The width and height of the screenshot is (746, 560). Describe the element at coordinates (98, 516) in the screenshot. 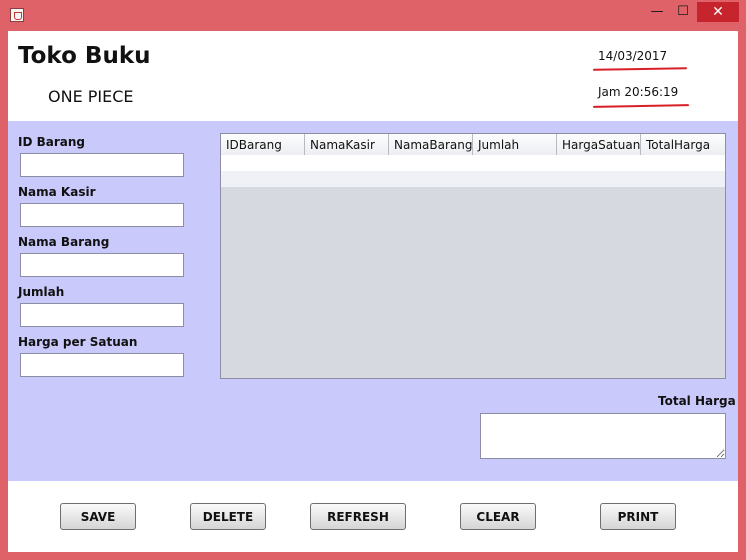

I see `save-button: SAVE` at that location.